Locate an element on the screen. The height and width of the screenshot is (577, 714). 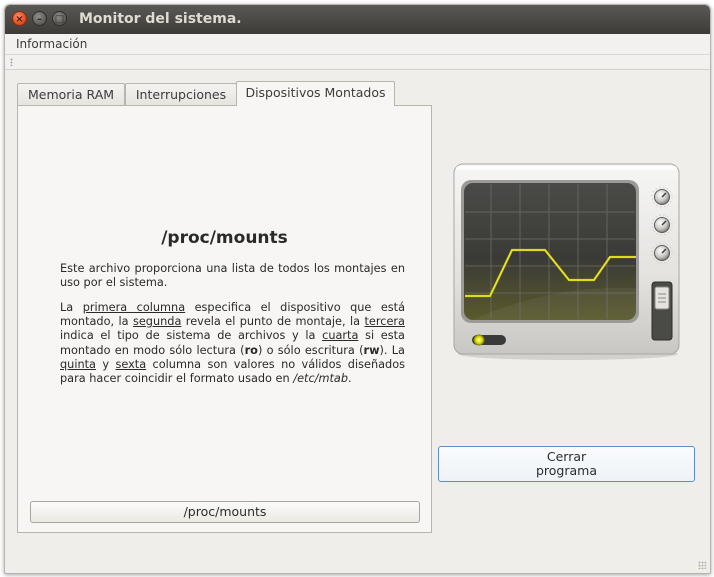
underlined-term: quinta is located at coordinates (78, 364).